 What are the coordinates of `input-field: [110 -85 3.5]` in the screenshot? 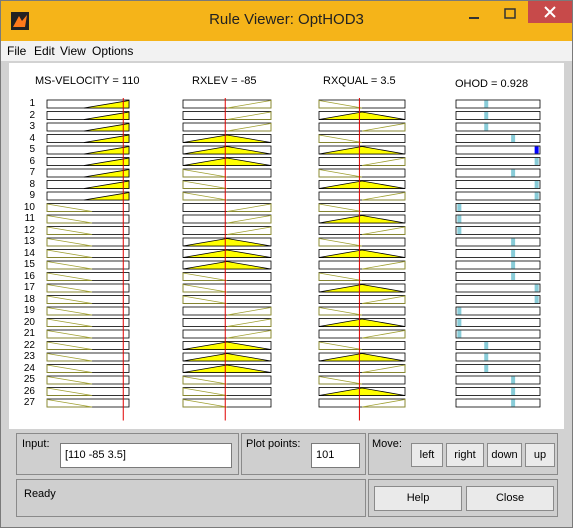 It's located at (146, 455).